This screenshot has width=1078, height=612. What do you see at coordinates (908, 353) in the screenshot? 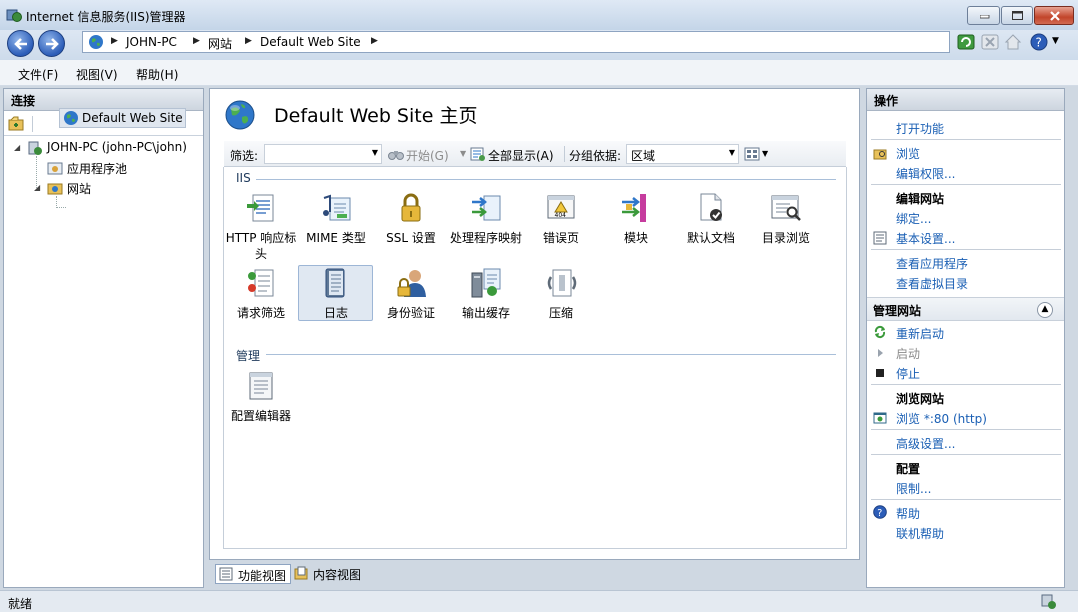
I see `action-start: 启动` at bounding box center [908, 353].